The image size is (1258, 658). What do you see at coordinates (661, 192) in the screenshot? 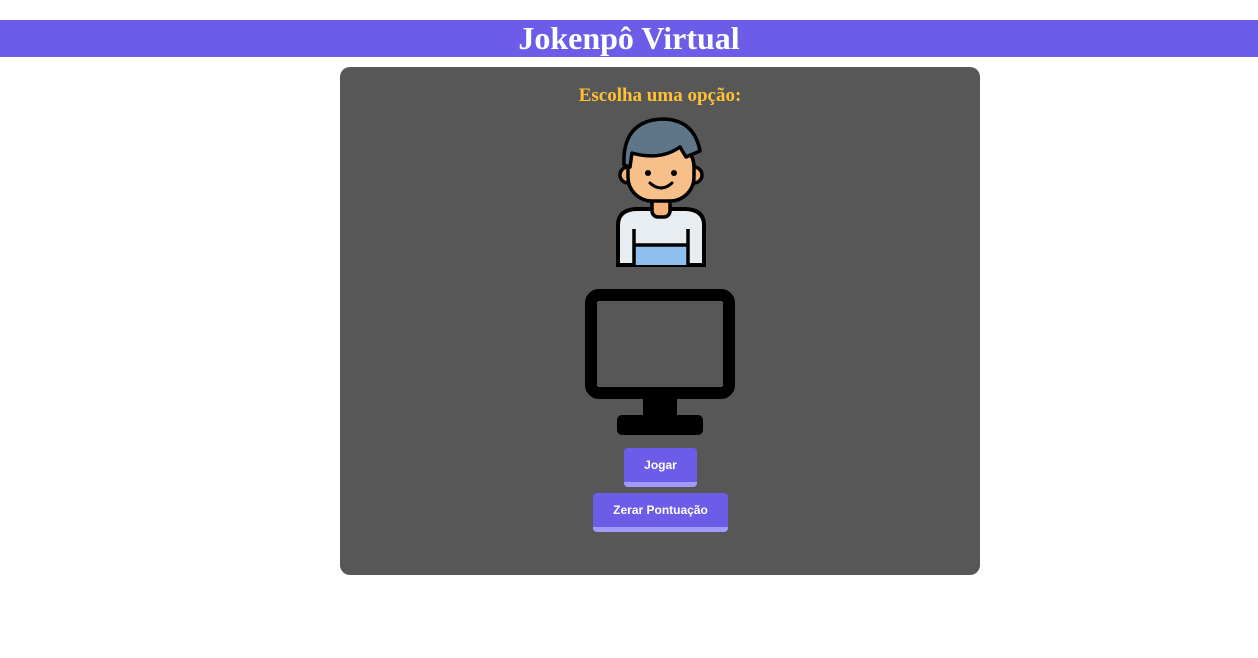
I see `boy-avatar-icon` at bounding box center [661, 192].